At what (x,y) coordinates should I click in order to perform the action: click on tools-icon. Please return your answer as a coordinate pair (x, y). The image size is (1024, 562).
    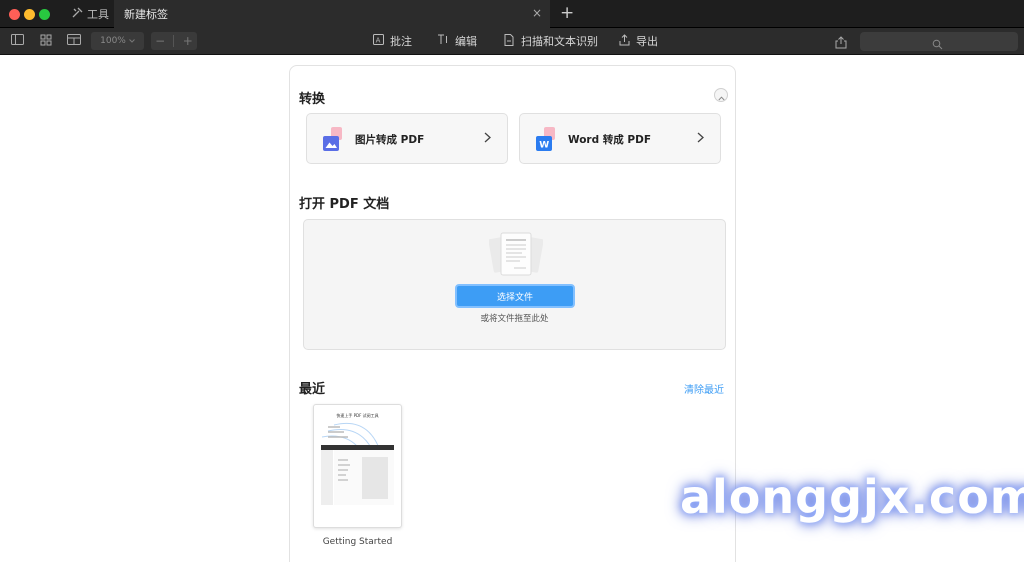
    Looking at the image, I should click on (77, 14).